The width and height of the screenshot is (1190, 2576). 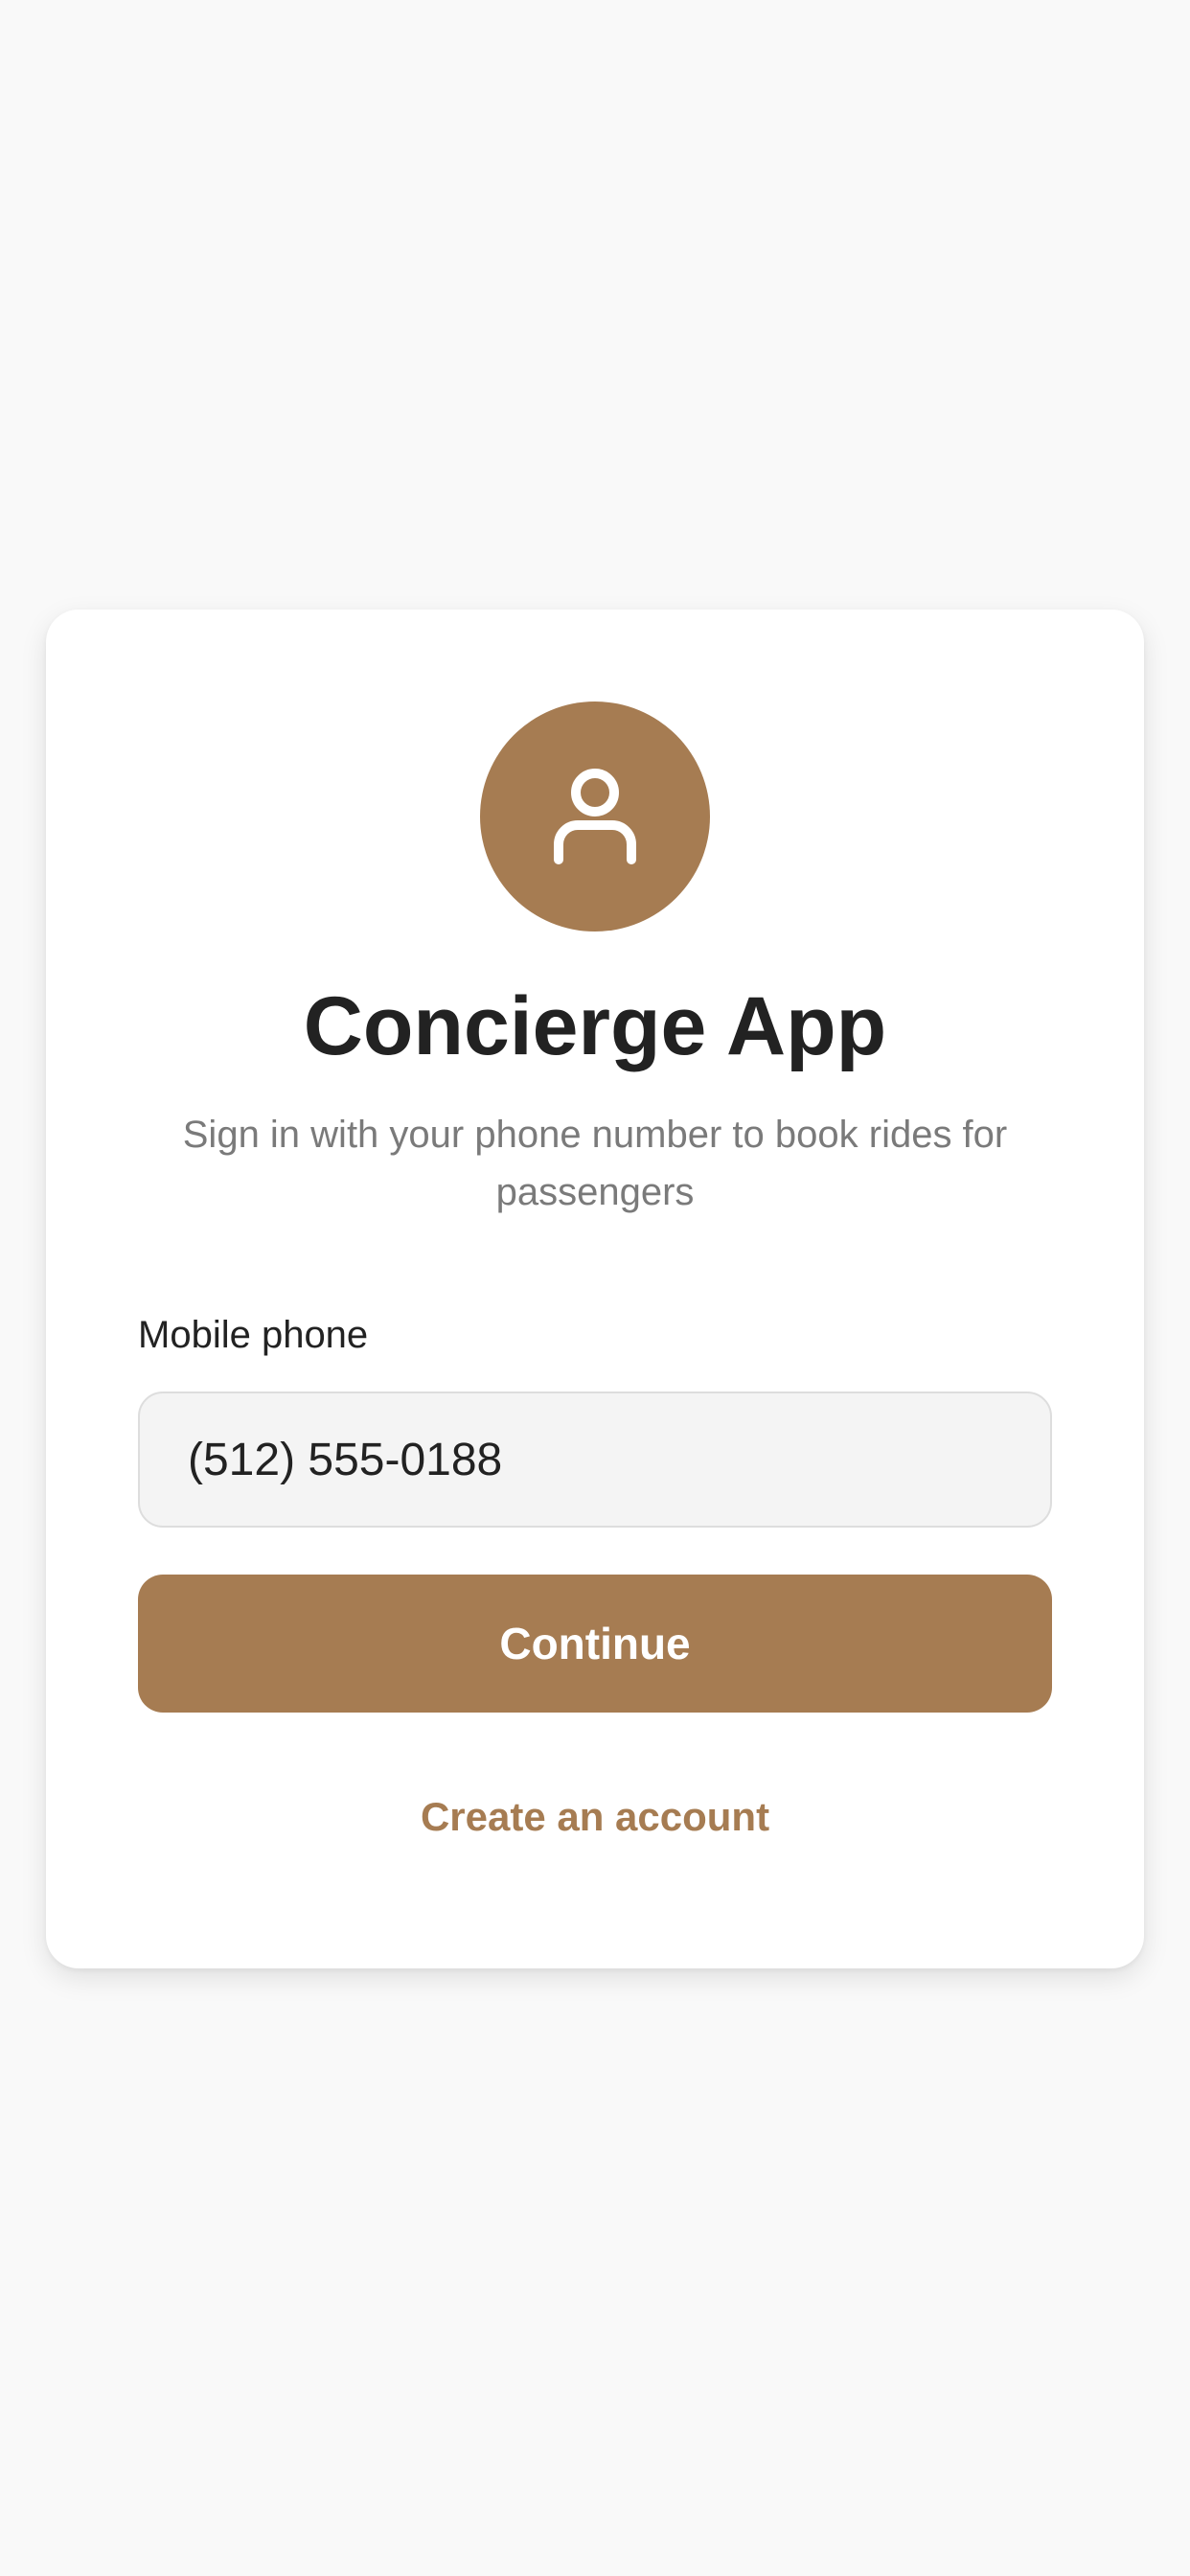 I want to click on continue-button: Continue, so click(x=595, y=1644).